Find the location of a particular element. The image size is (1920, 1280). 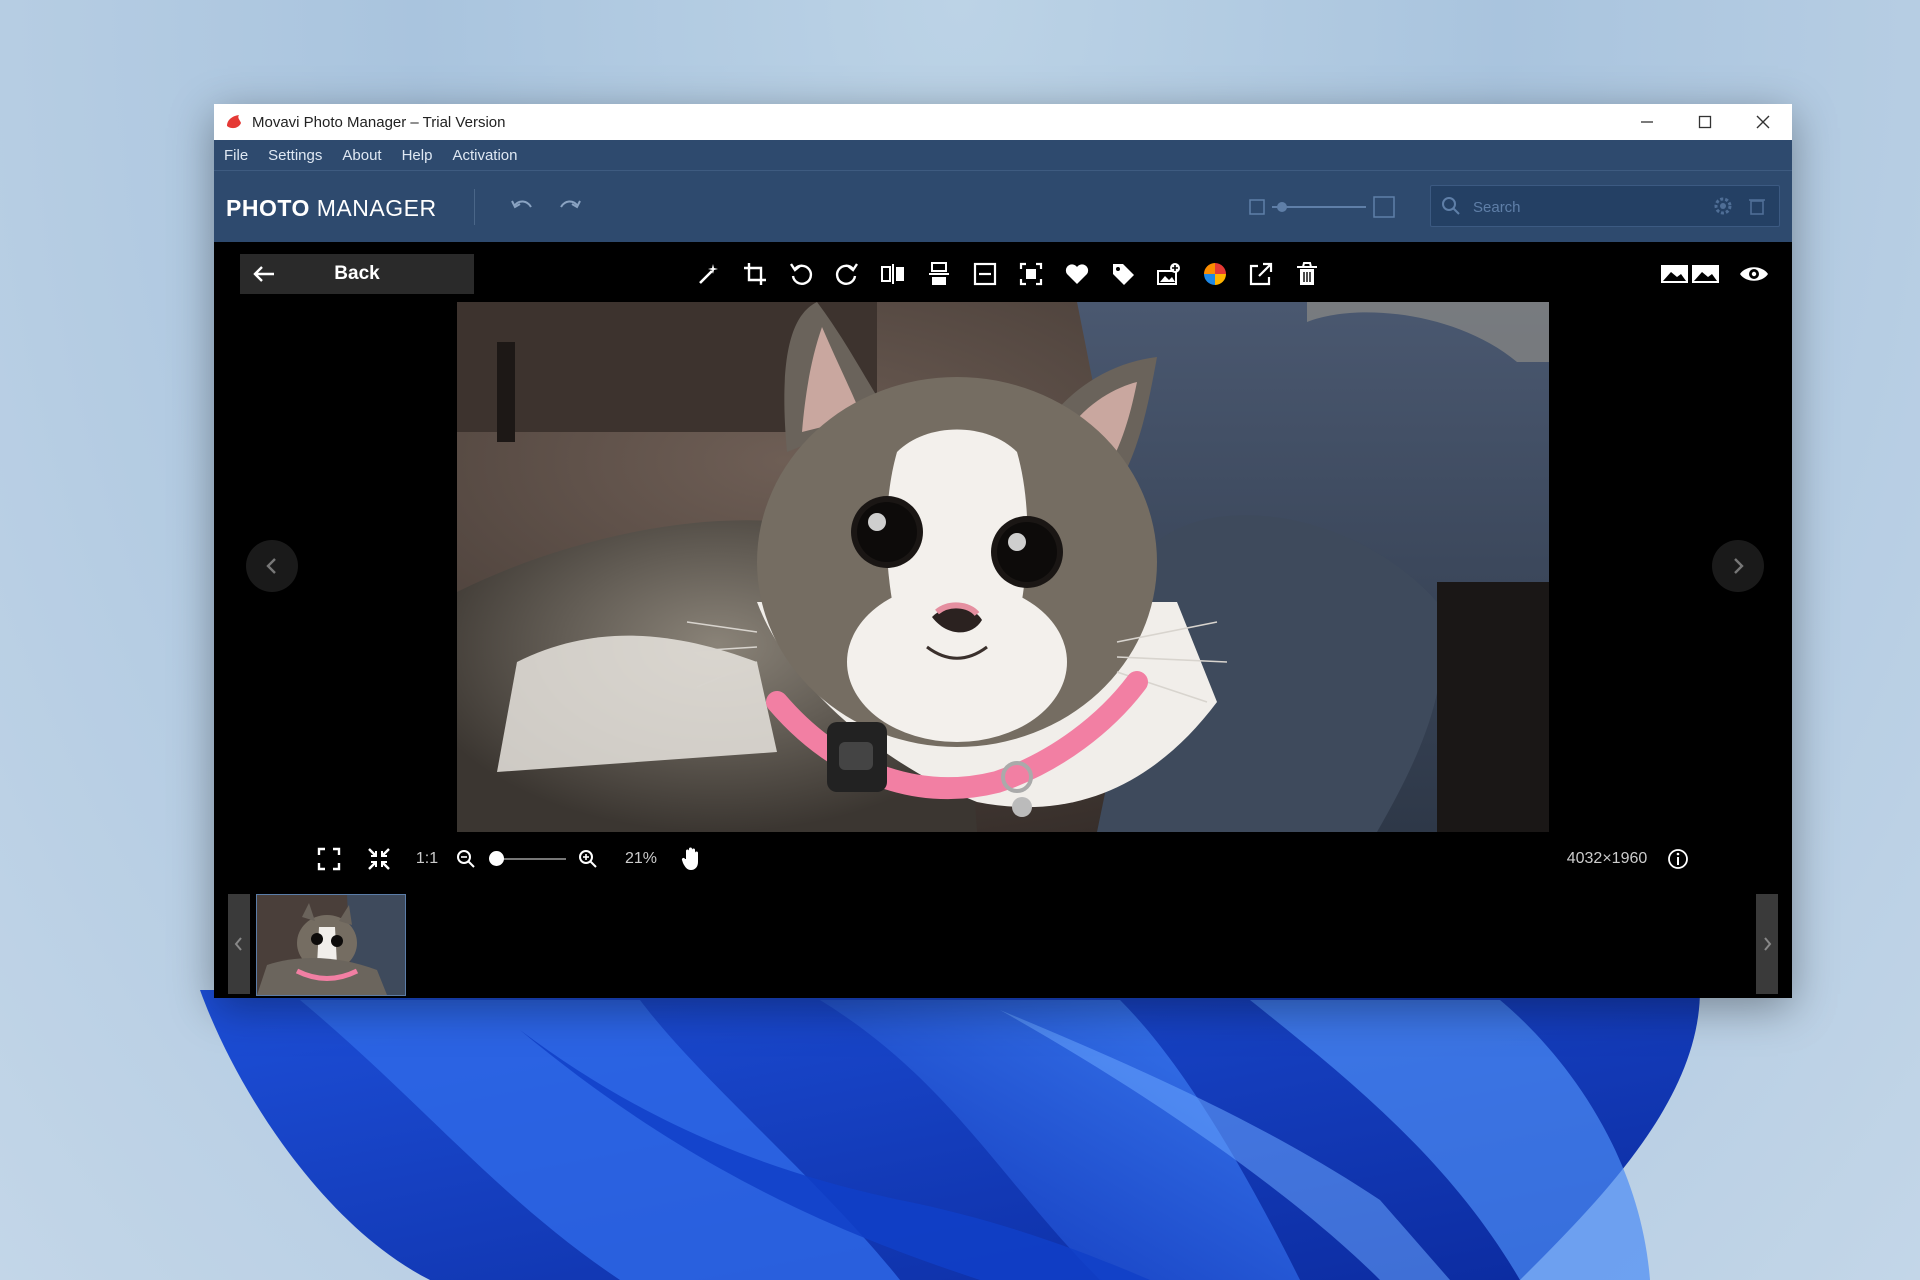

flip-vertical-icon is located at coordinates (939, 273).